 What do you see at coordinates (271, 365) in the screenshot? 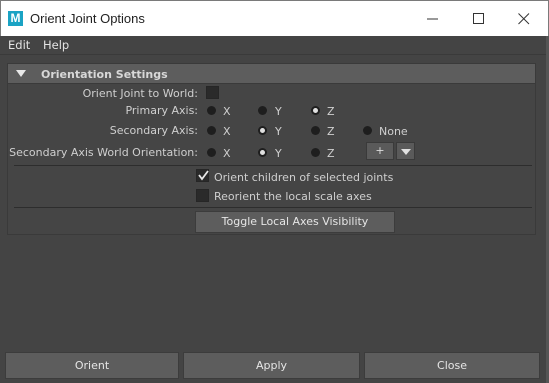
I see `apply-button: Apply` at bounding box center [271, 365].